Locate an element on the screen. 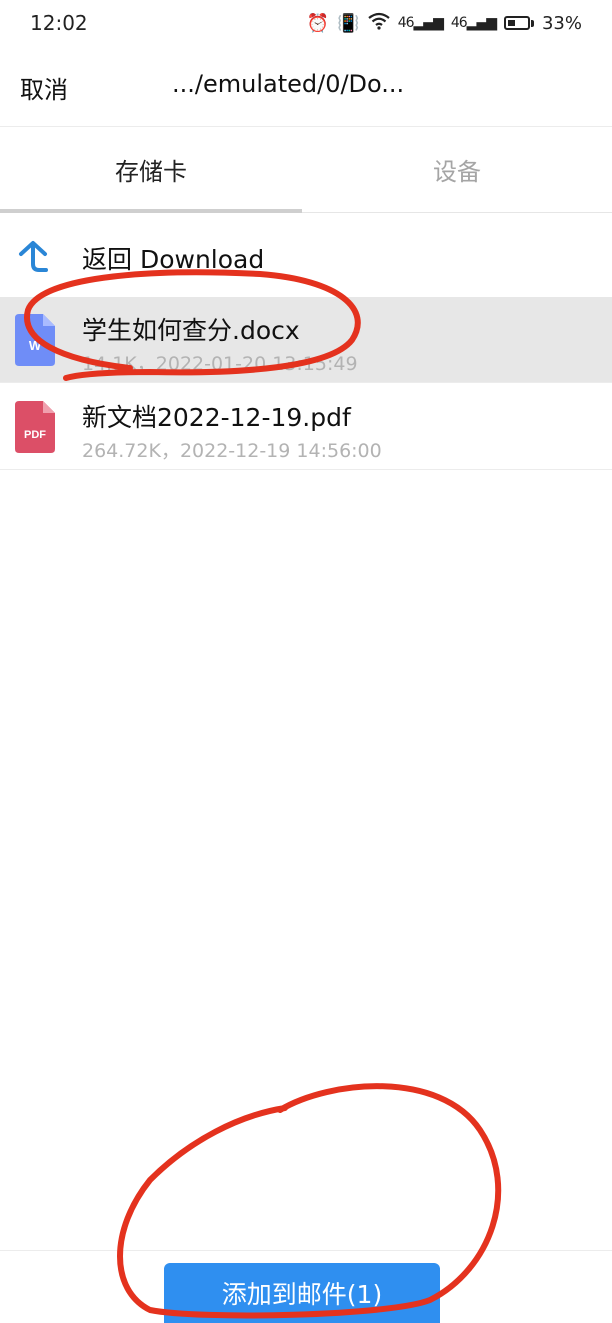 The width and height of the screenshot is (612, 1323). file-meta: 14.1K，2022-01-20 13:15:49 is located at coordinates (220, 364).